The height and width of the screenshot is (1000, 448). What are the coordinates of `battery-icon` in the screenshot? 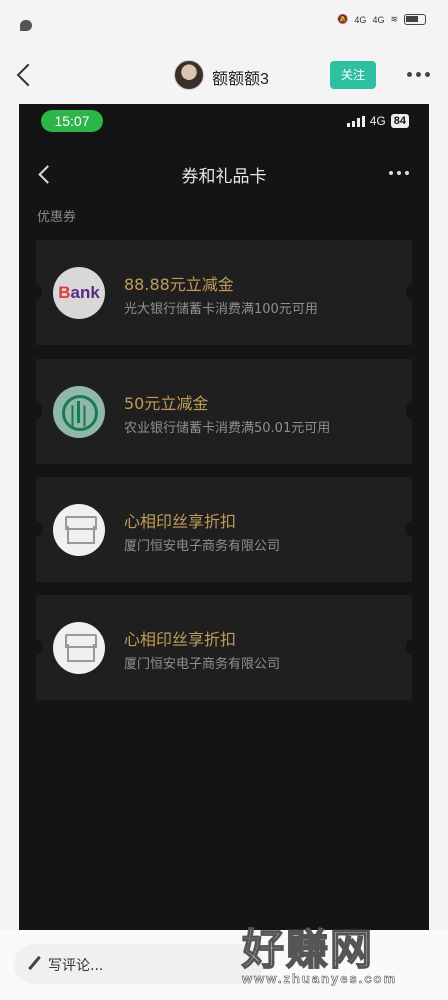 It's located at (415, 19).